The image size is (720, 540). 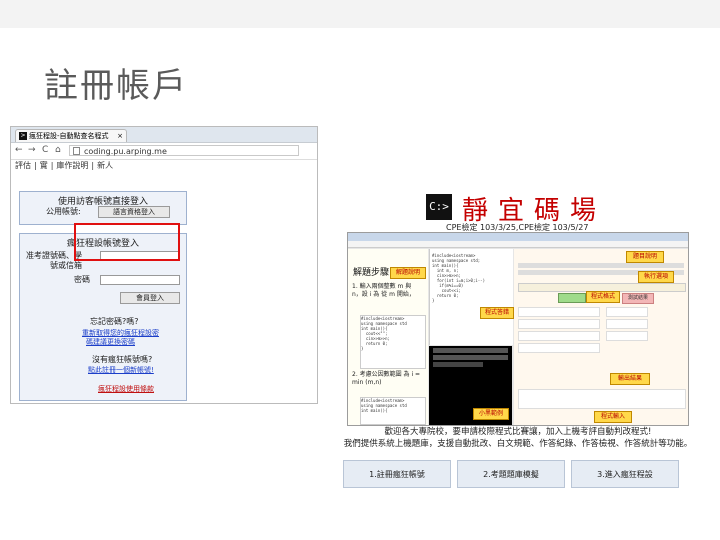 I want to click on forward-icon: →, so click(x=32, y=150).